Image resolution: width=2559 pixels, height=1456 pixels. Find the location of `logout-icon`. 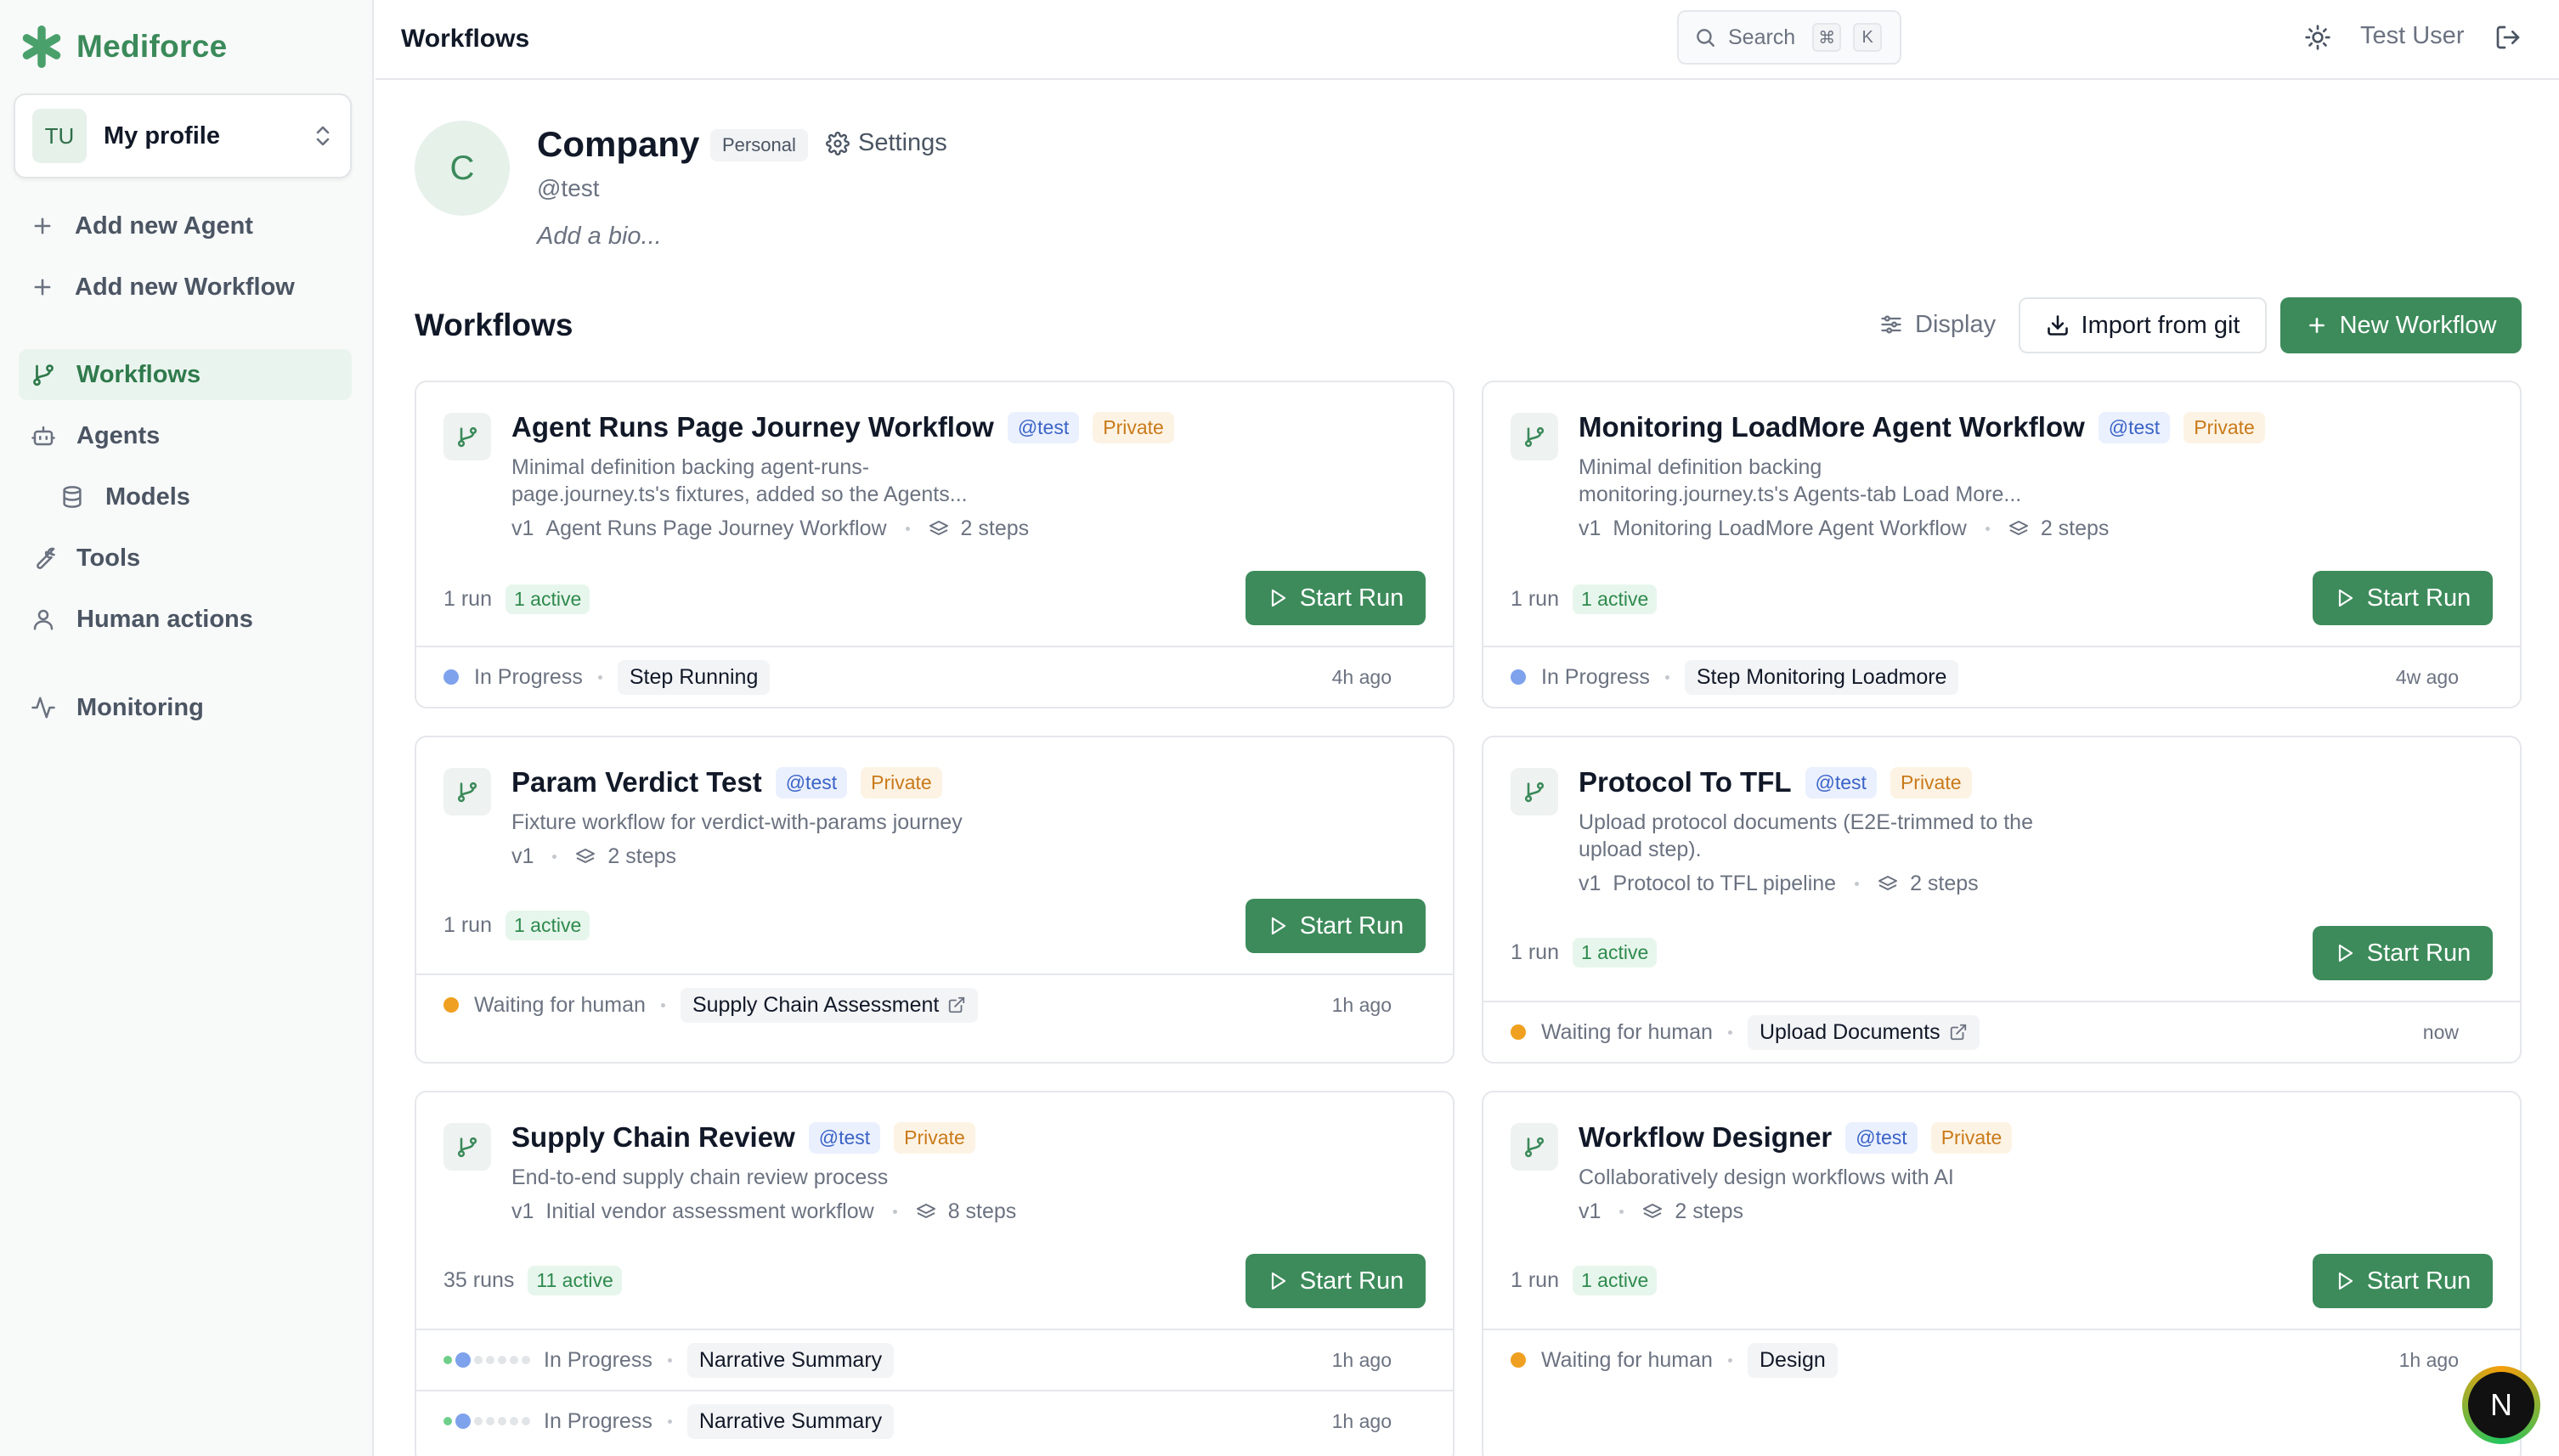

logout-icon is located at coordinates (2508, 38).